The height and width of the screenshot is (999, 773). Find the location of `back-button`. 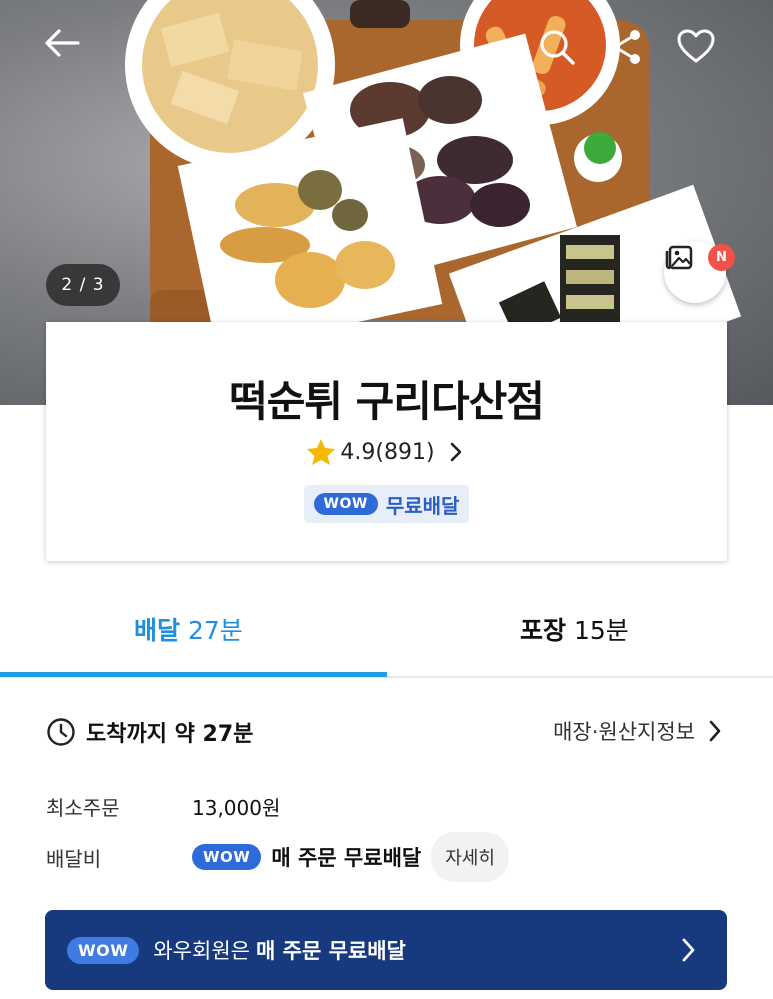

back-button is located at coordinates (69, 53).